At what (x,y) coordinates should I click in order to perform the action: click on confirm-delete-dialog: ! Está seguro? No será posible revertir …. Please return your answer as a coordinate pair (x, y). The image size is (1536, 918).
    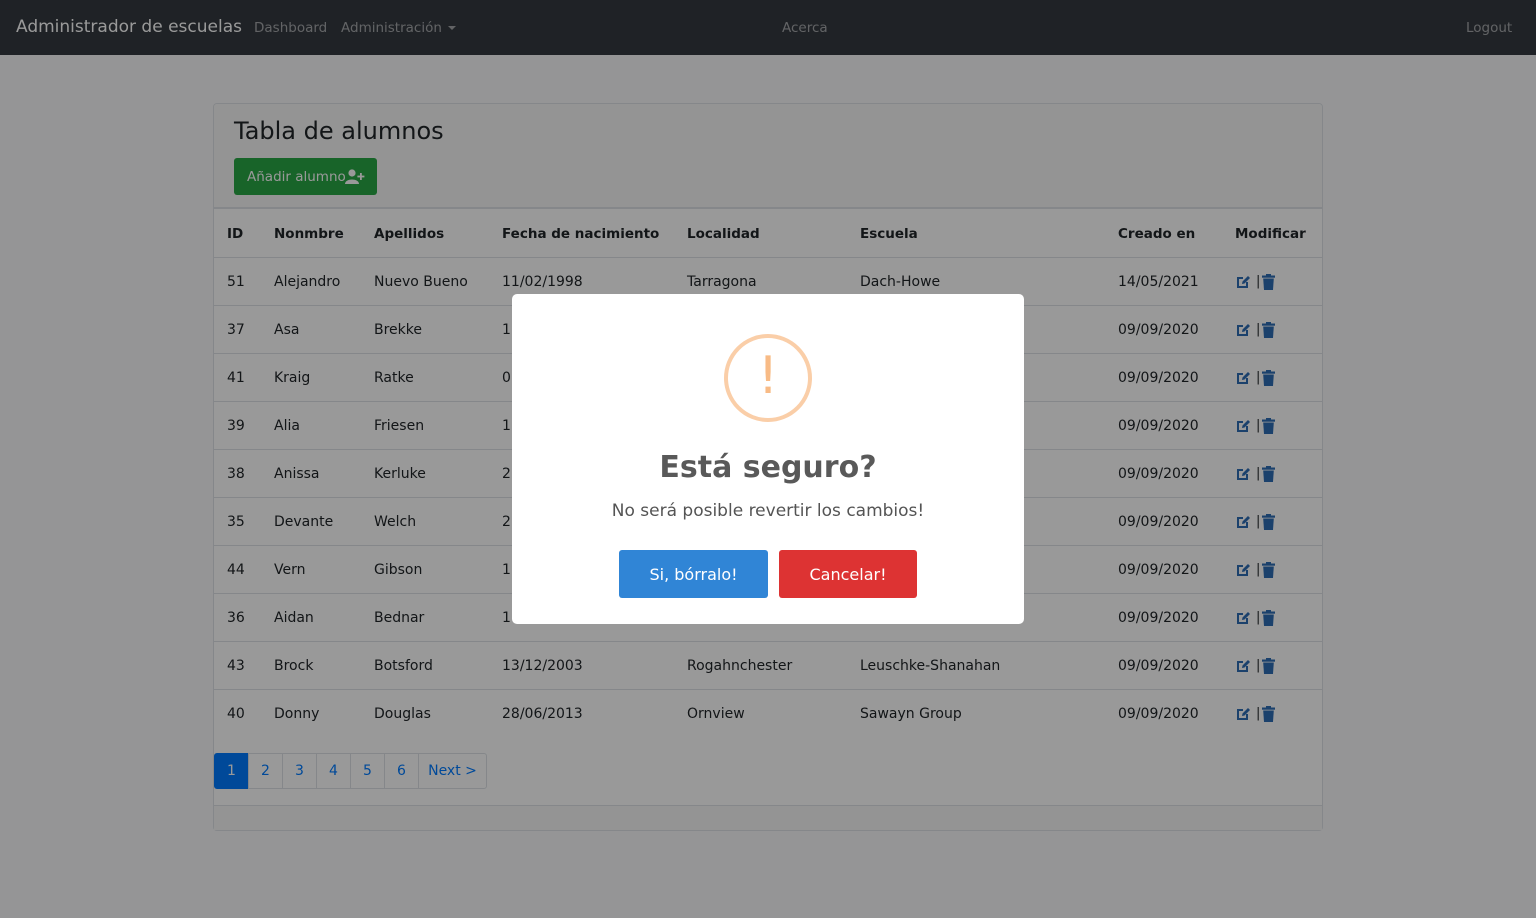
    Looking at the image, I should click on (768, 459).